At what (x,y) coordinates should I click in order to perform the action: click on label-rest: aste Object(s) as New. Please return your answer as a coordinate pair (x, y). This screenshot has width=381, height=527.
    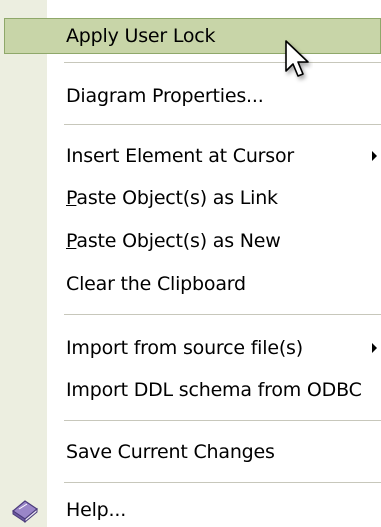
    Looking at the image, I should click on (178, 241).